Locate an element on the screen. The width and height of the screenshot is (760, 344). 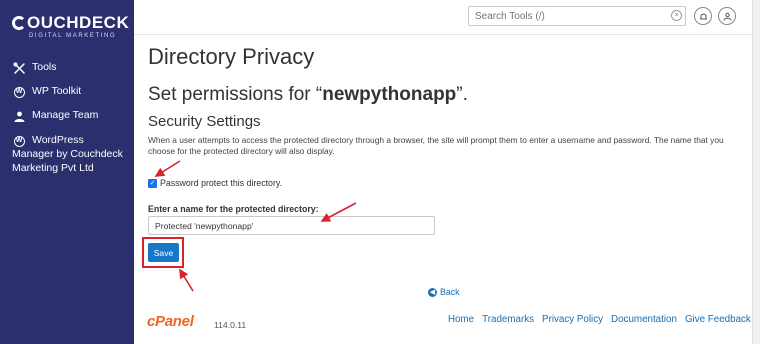
back-arrow-icon: ◀ is located at coordinates (432, 292).